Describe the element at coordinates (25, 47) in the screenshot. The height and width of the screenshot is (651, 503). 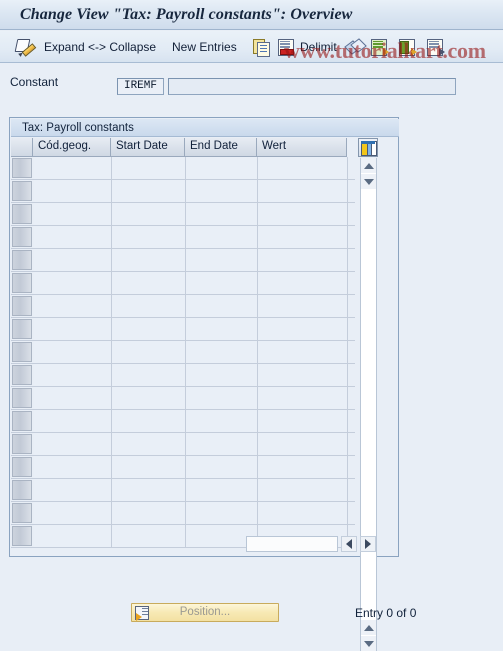
I see `overview-pencil-button` at that location.